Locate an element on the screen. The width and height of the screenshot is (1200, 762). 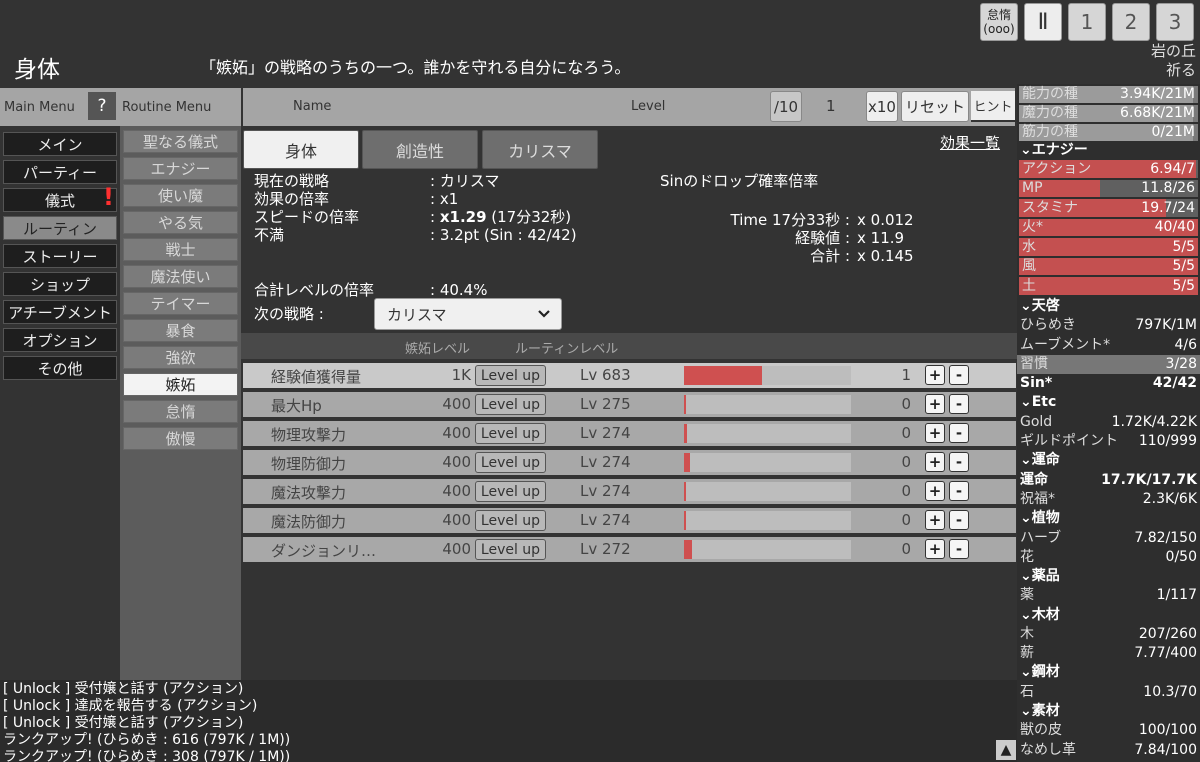
group-header: ⌄運命 is located at coordinates (1108, 460).